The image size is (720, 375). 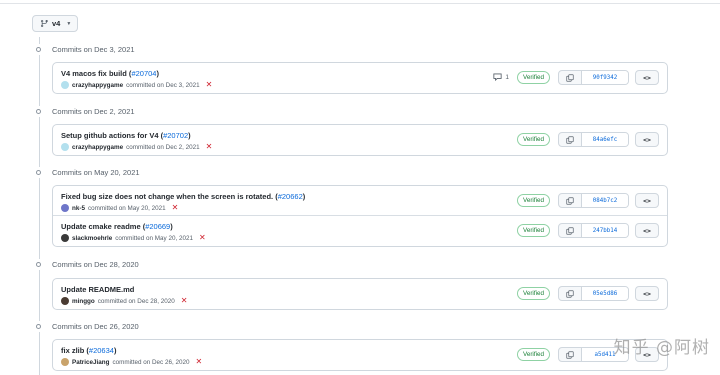 I want to click on chevron-down-icon: ▼, so click(x=69, y=23).